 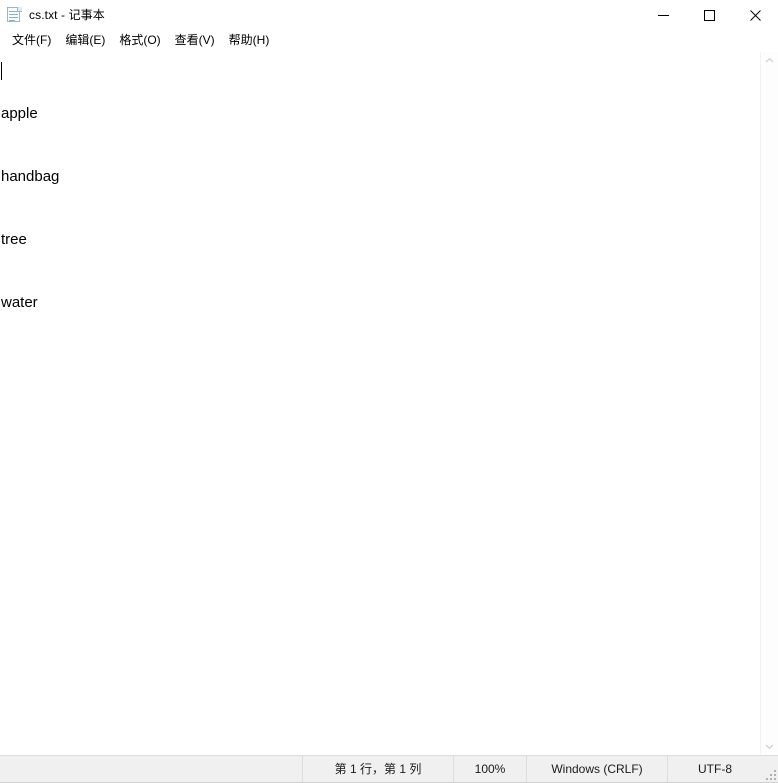 What do you see at coordinates (31, 40) in the screenshot?
I see `menu-file: 文件(F)` at bounding box center [31, 40].